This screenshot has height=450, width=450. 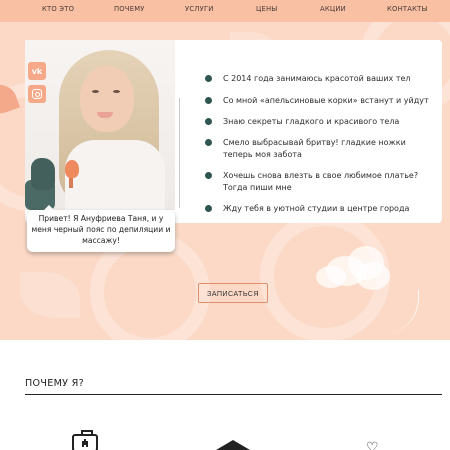 I want to click on graduation-cap-icon, so click(x=233, y=445).